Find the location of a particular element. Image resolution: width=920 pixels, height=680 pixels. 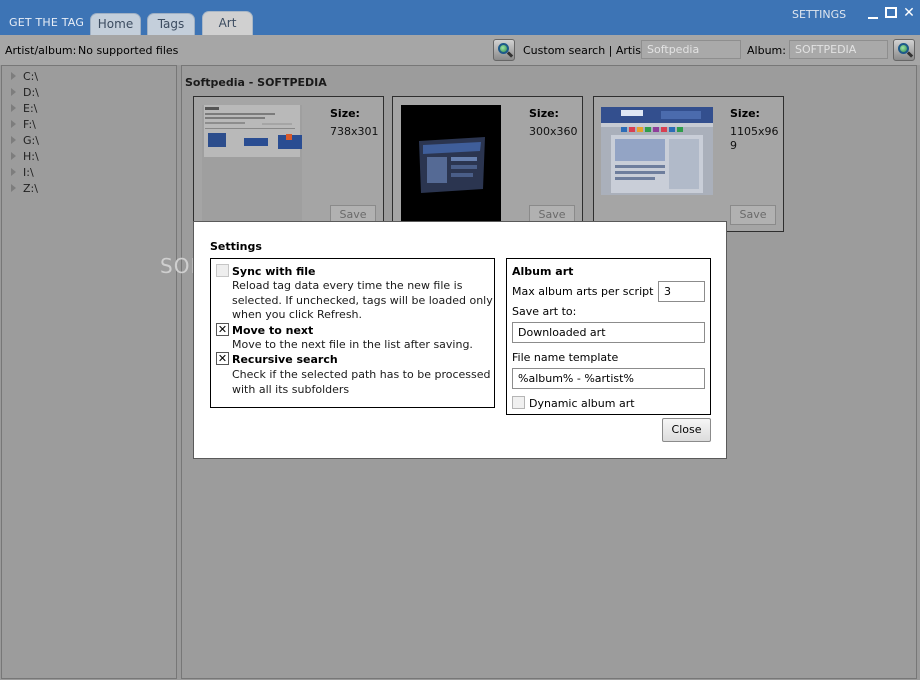

file-name-template-input: %album% - %artist% is located at coordinates (608, 378).